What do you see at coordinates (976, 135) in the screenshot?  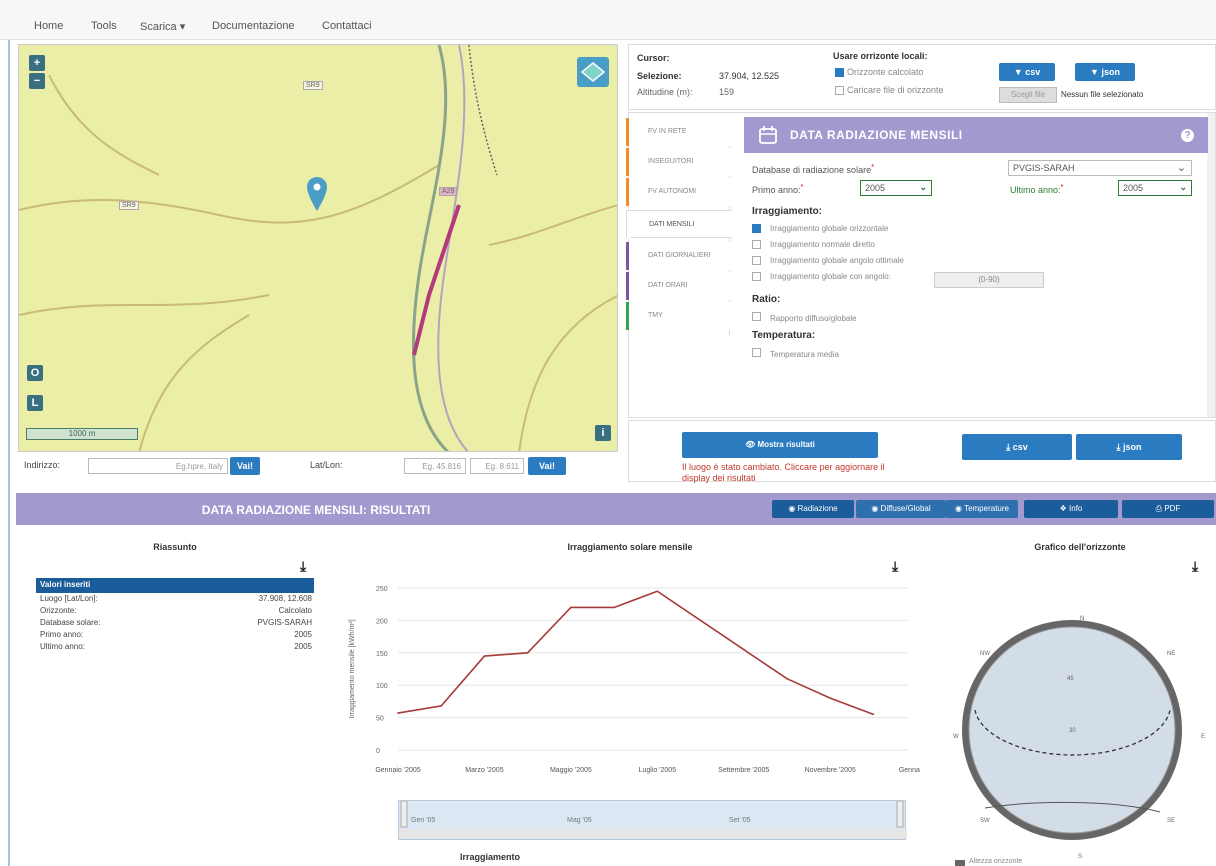 I see `form-header: DATA RADIAZIONE MENSILI ?` at bounding box center [976, 135].